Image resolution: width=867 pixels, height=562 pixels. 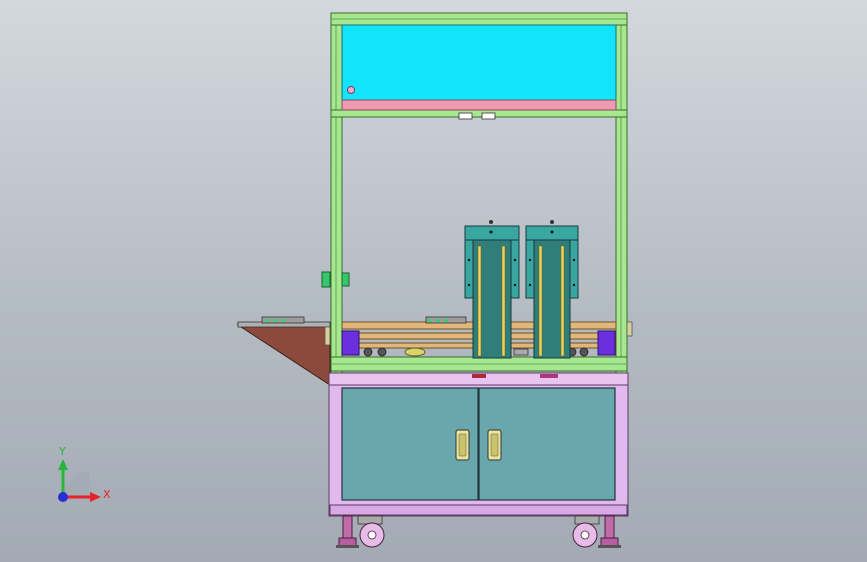 What do you see at coordinates (488, 116) in the screenshot?
I see `camera-mount-right` at bounding box center [488, 116].